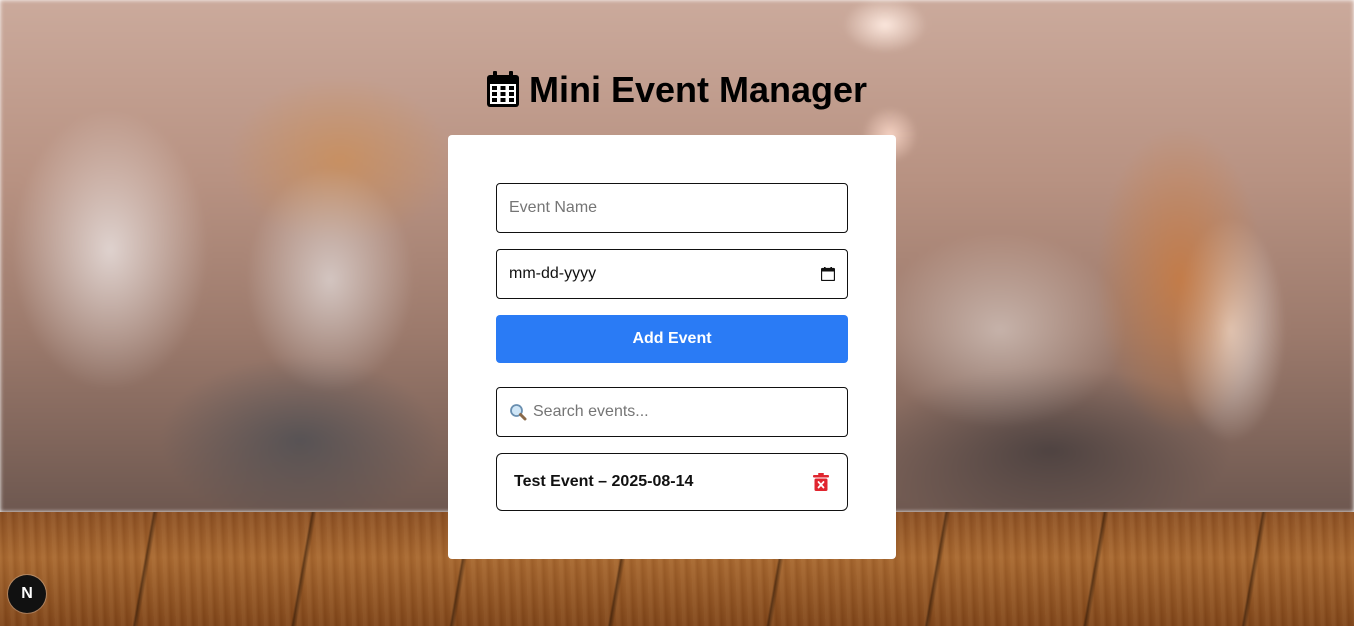 This screenshot has width=1354, height=626. What do you see at coordinates (553, 207) in the screenshot?
I see `event-name-placeholder: Event Name` at bounding box center [553, 207].